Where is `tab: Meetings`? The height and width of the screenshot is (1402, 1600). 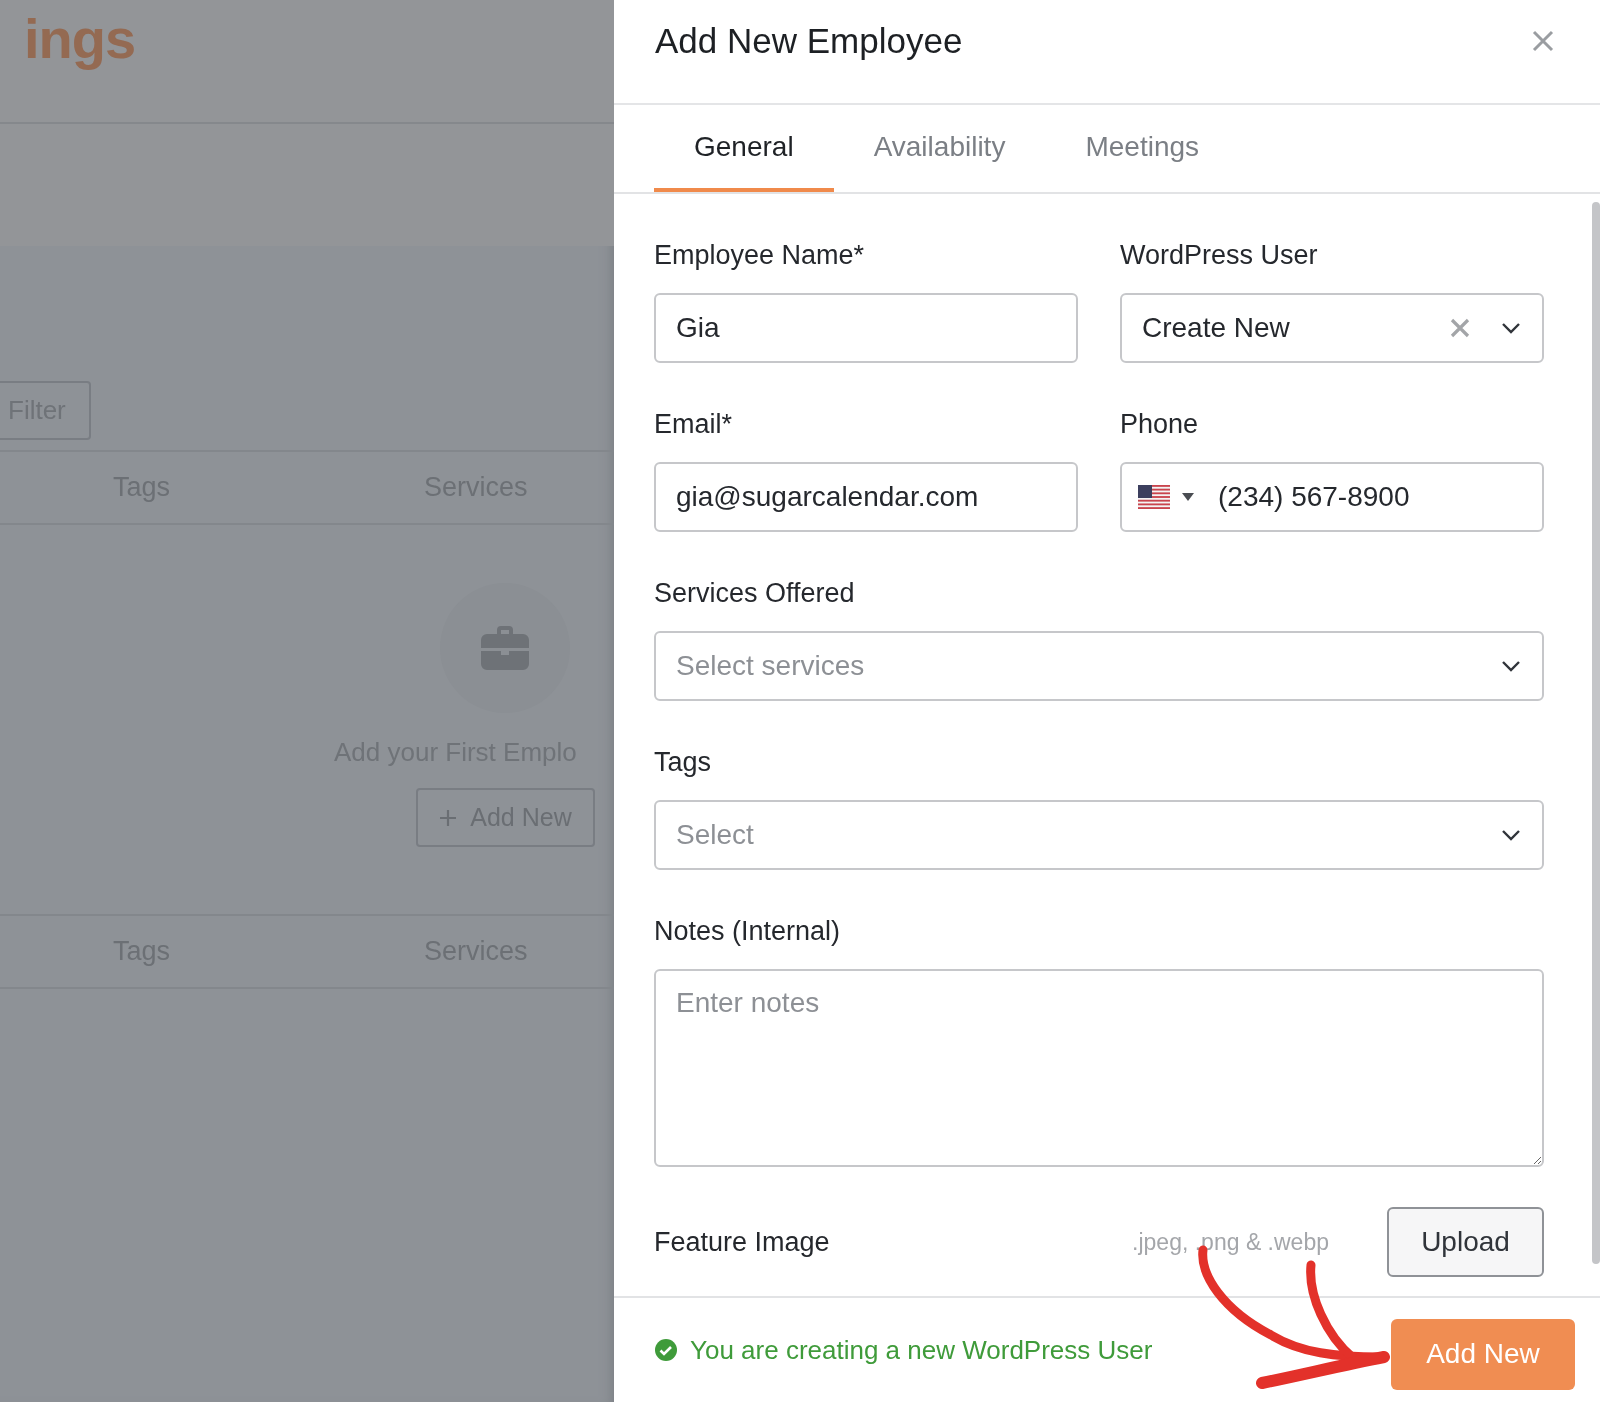 tab: Meetings is located at coordinates (1142, 148).